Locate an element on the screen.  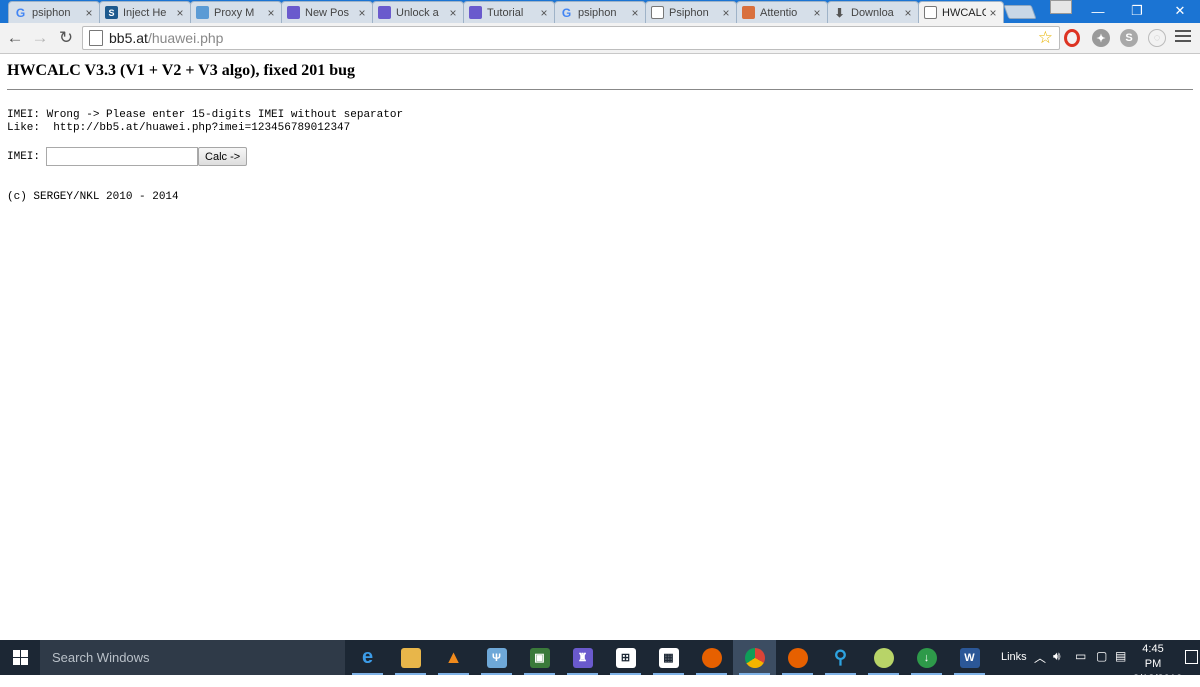
tab-psiphon-2: G psiphon × is located at coordinates (600, 12).